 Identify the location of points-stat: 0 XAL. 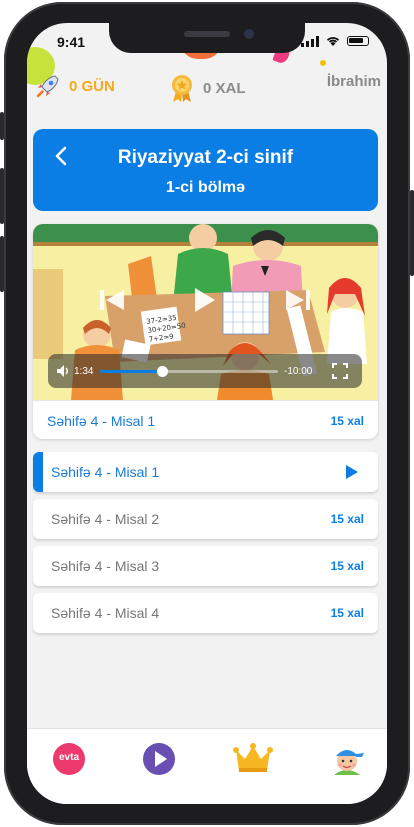
(207, 88).